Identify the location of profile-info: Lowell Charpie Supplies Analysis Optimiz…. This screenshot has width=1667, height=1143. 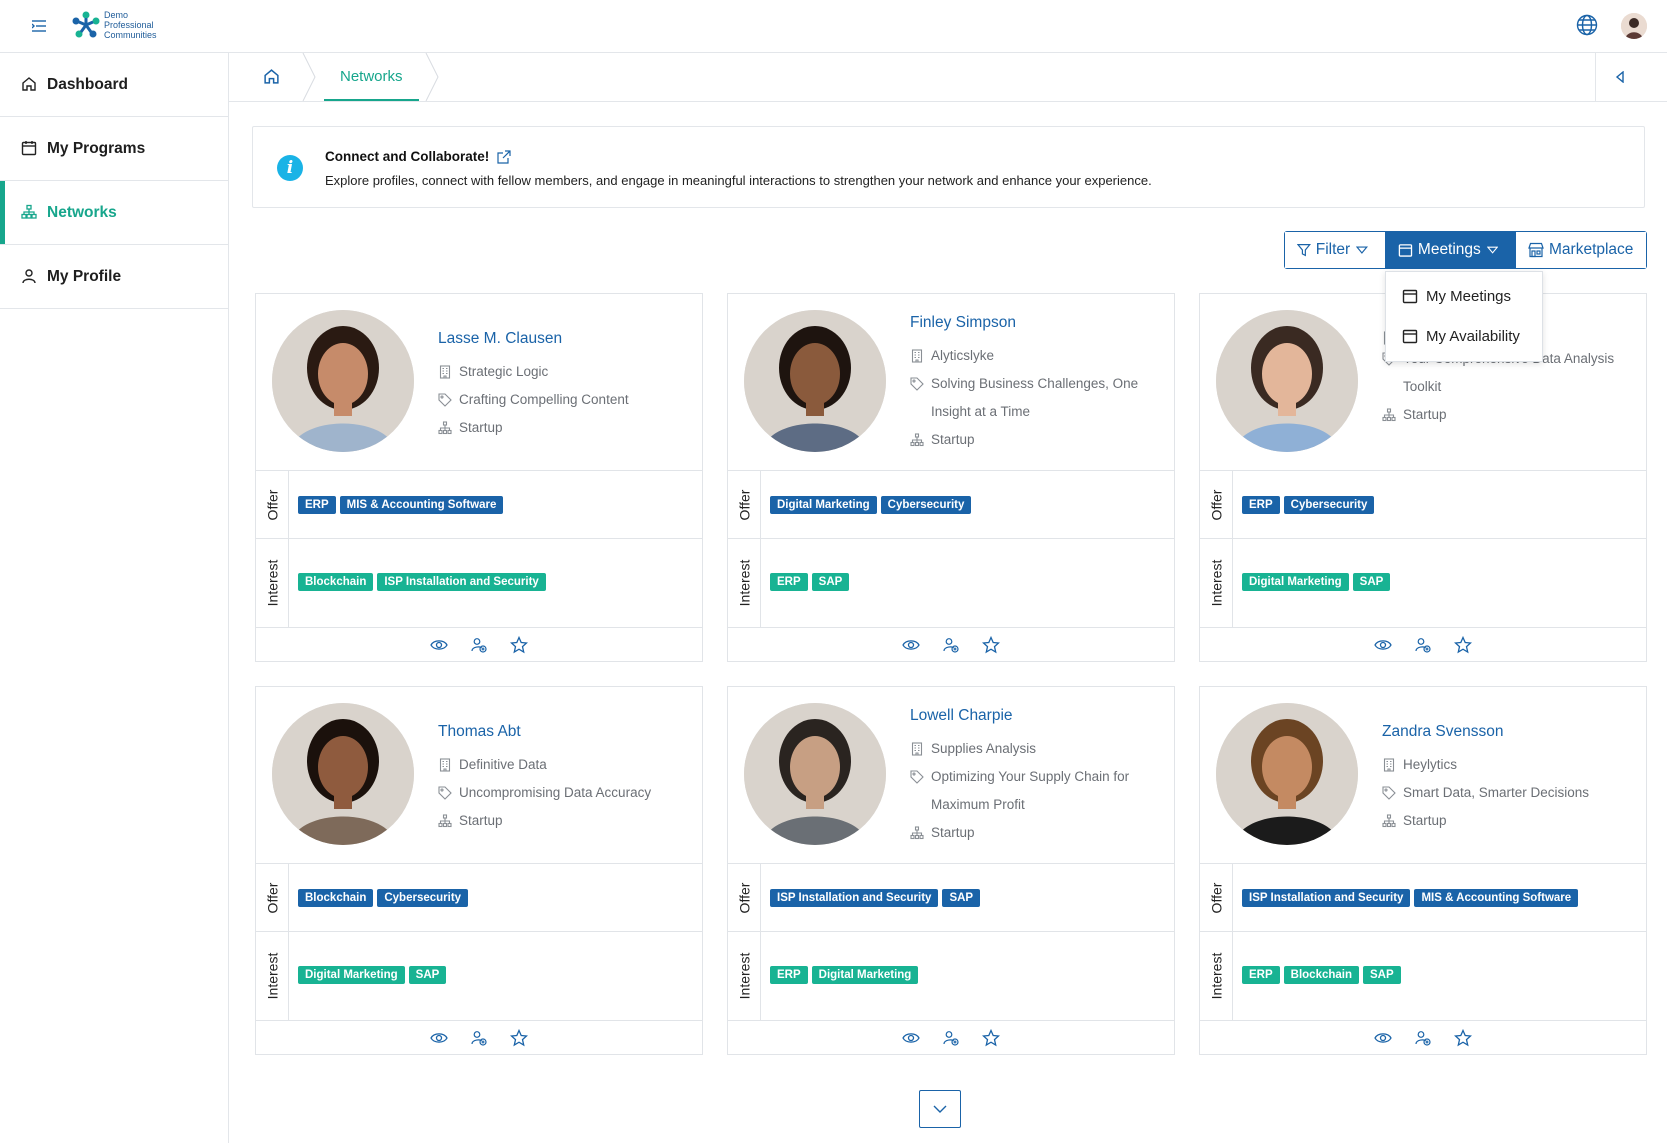
(1035, 777).